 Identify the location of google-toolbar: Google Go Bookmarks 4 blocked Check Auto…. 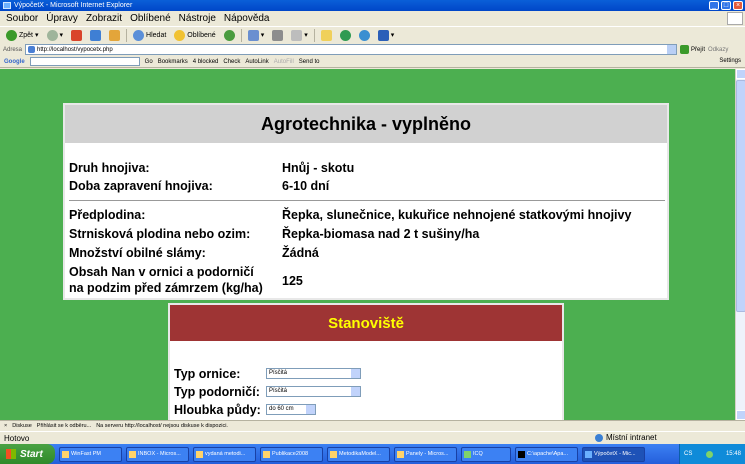
(372, 62).